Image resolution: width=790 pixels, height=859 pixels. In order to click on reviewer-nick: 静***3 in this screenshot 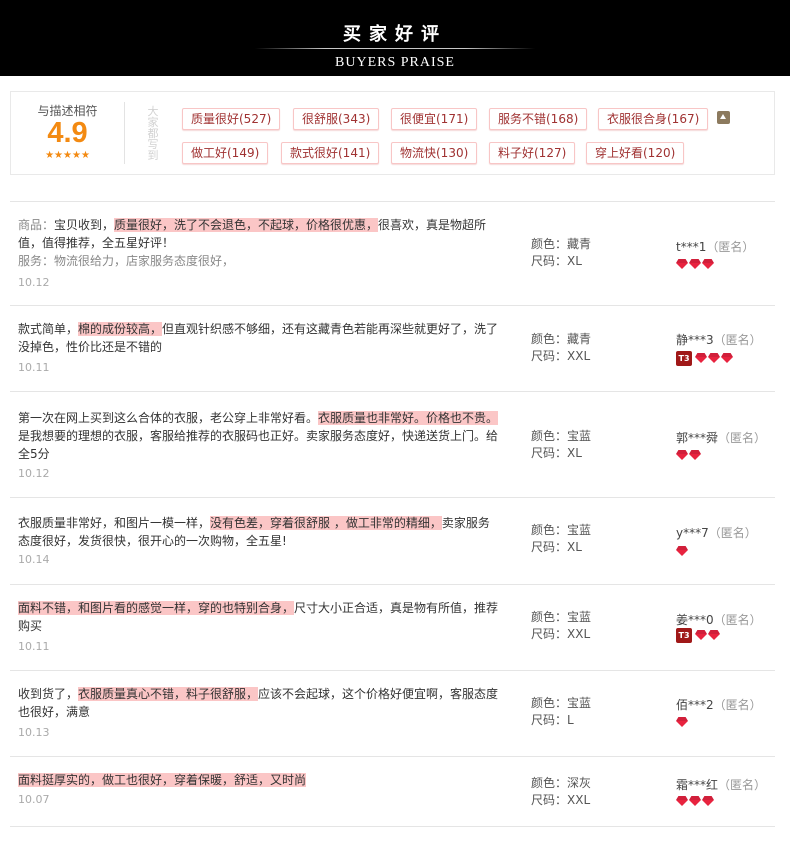, I will do `click(695, 340)`.